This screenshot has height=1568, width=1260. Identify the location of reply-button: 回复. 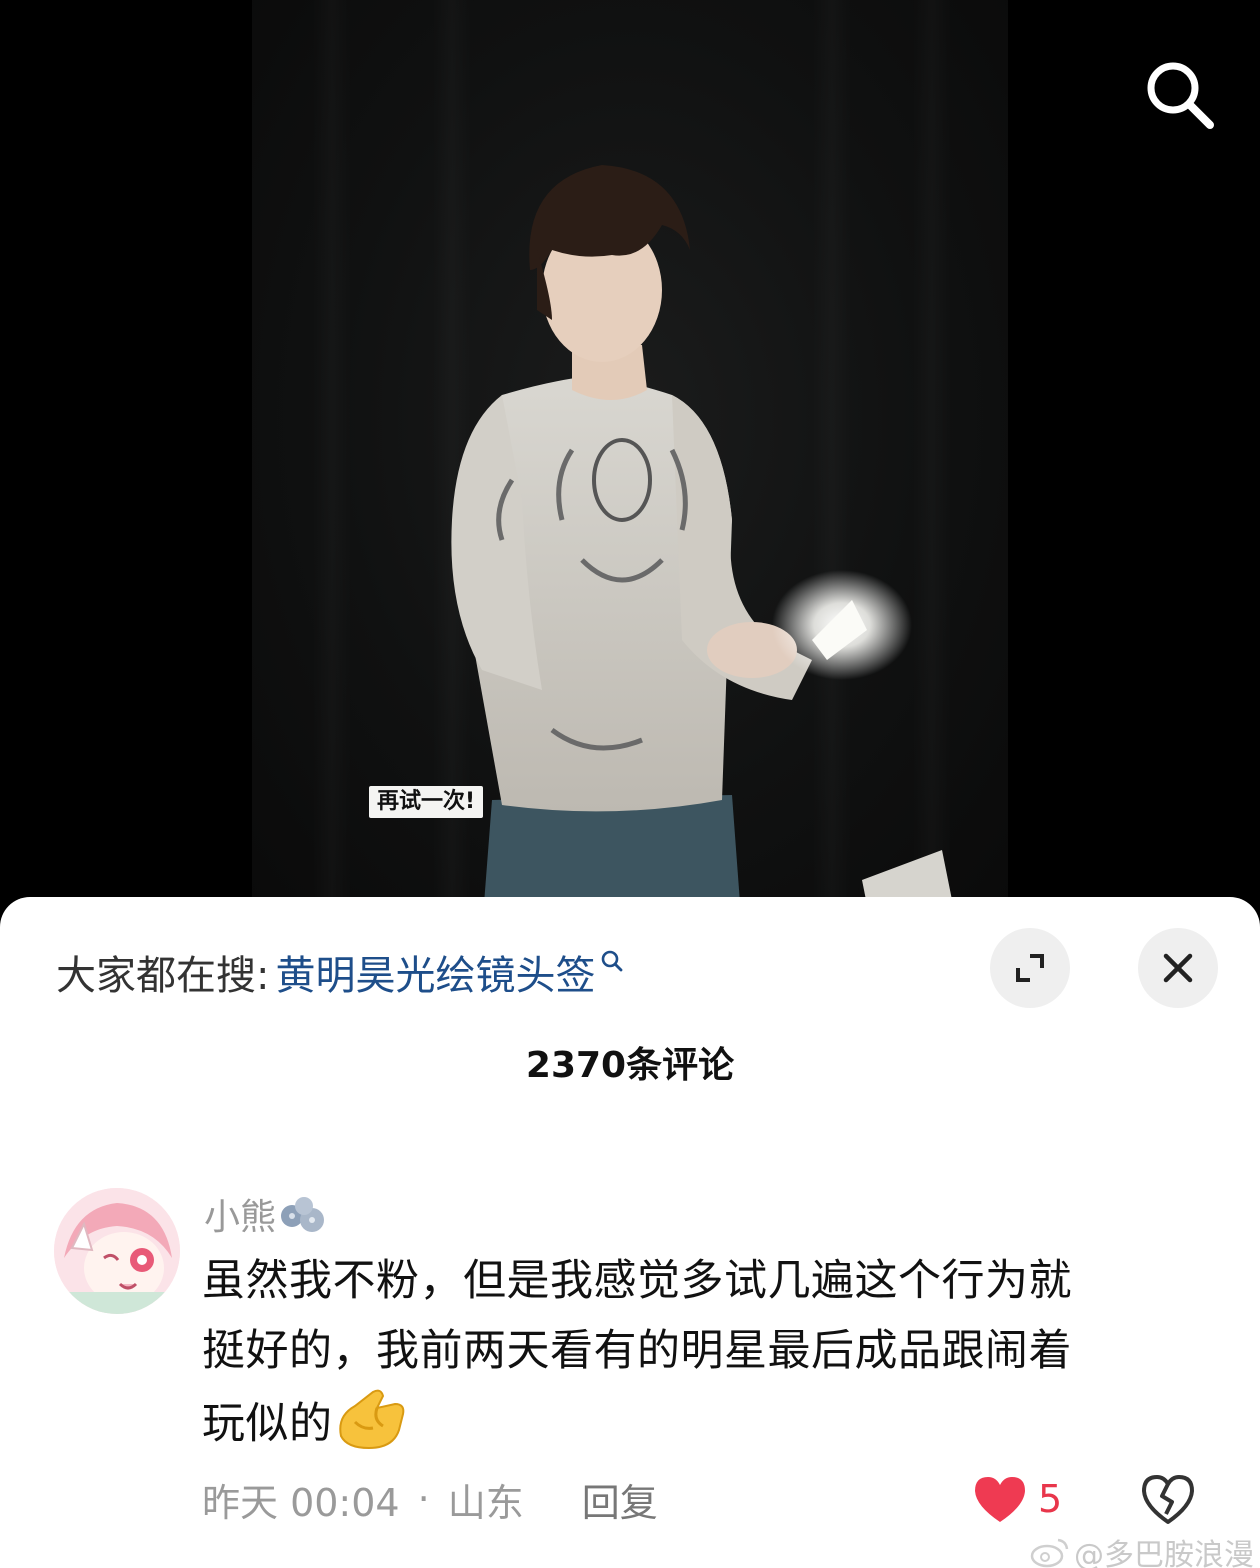
(620, 1499).